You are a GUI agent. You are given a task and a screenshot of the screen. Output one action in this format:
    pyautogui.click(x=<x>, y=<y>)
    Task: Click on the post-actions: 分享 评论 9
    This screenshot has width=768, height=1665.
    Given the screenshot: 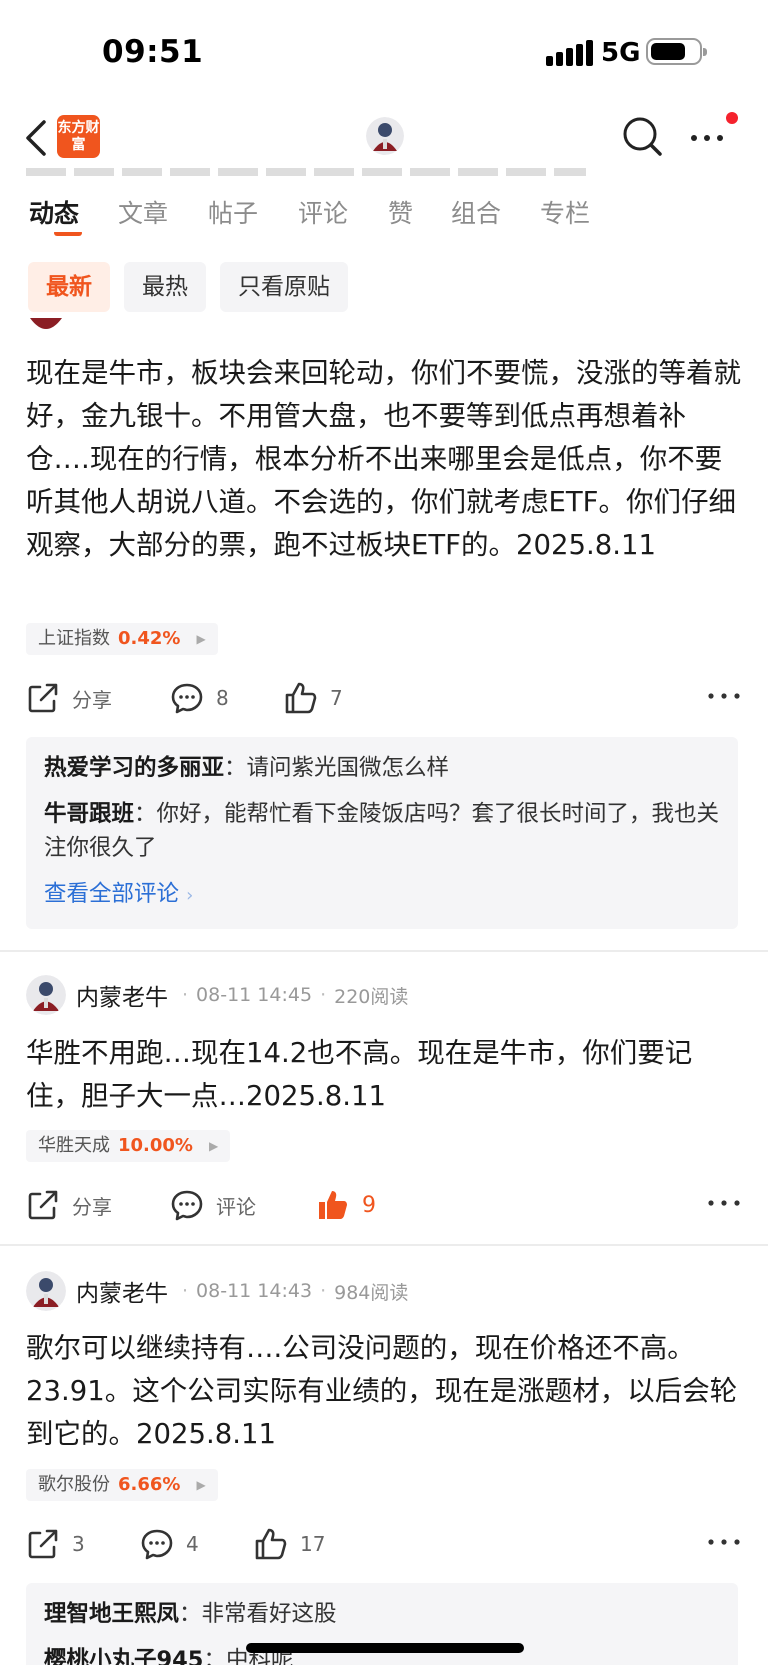 What is the action you would take?
    pyautogui.click(x=384, y=1205)
    